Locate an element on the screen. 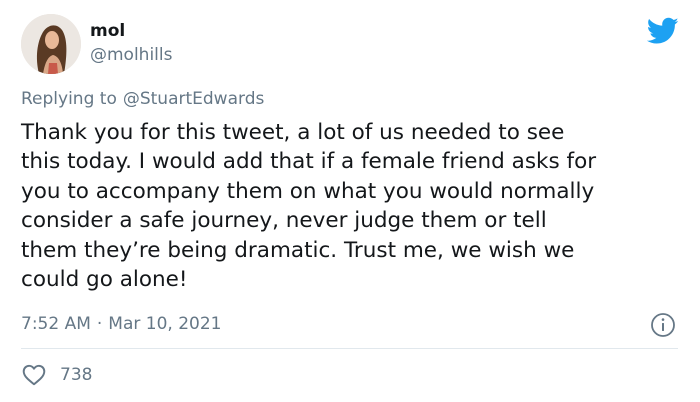 This screenshot has width=700, height=402. like-button: 738 is located at coordinates (56, 375).